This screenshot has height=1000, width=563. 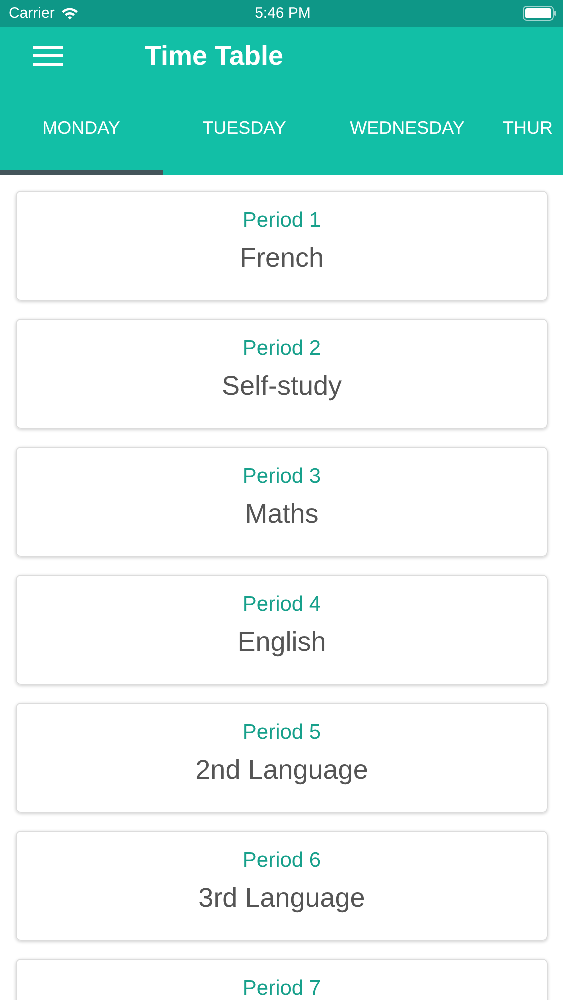 I want to click on status-time: 5:46 PM, so click(x=283, y=13).